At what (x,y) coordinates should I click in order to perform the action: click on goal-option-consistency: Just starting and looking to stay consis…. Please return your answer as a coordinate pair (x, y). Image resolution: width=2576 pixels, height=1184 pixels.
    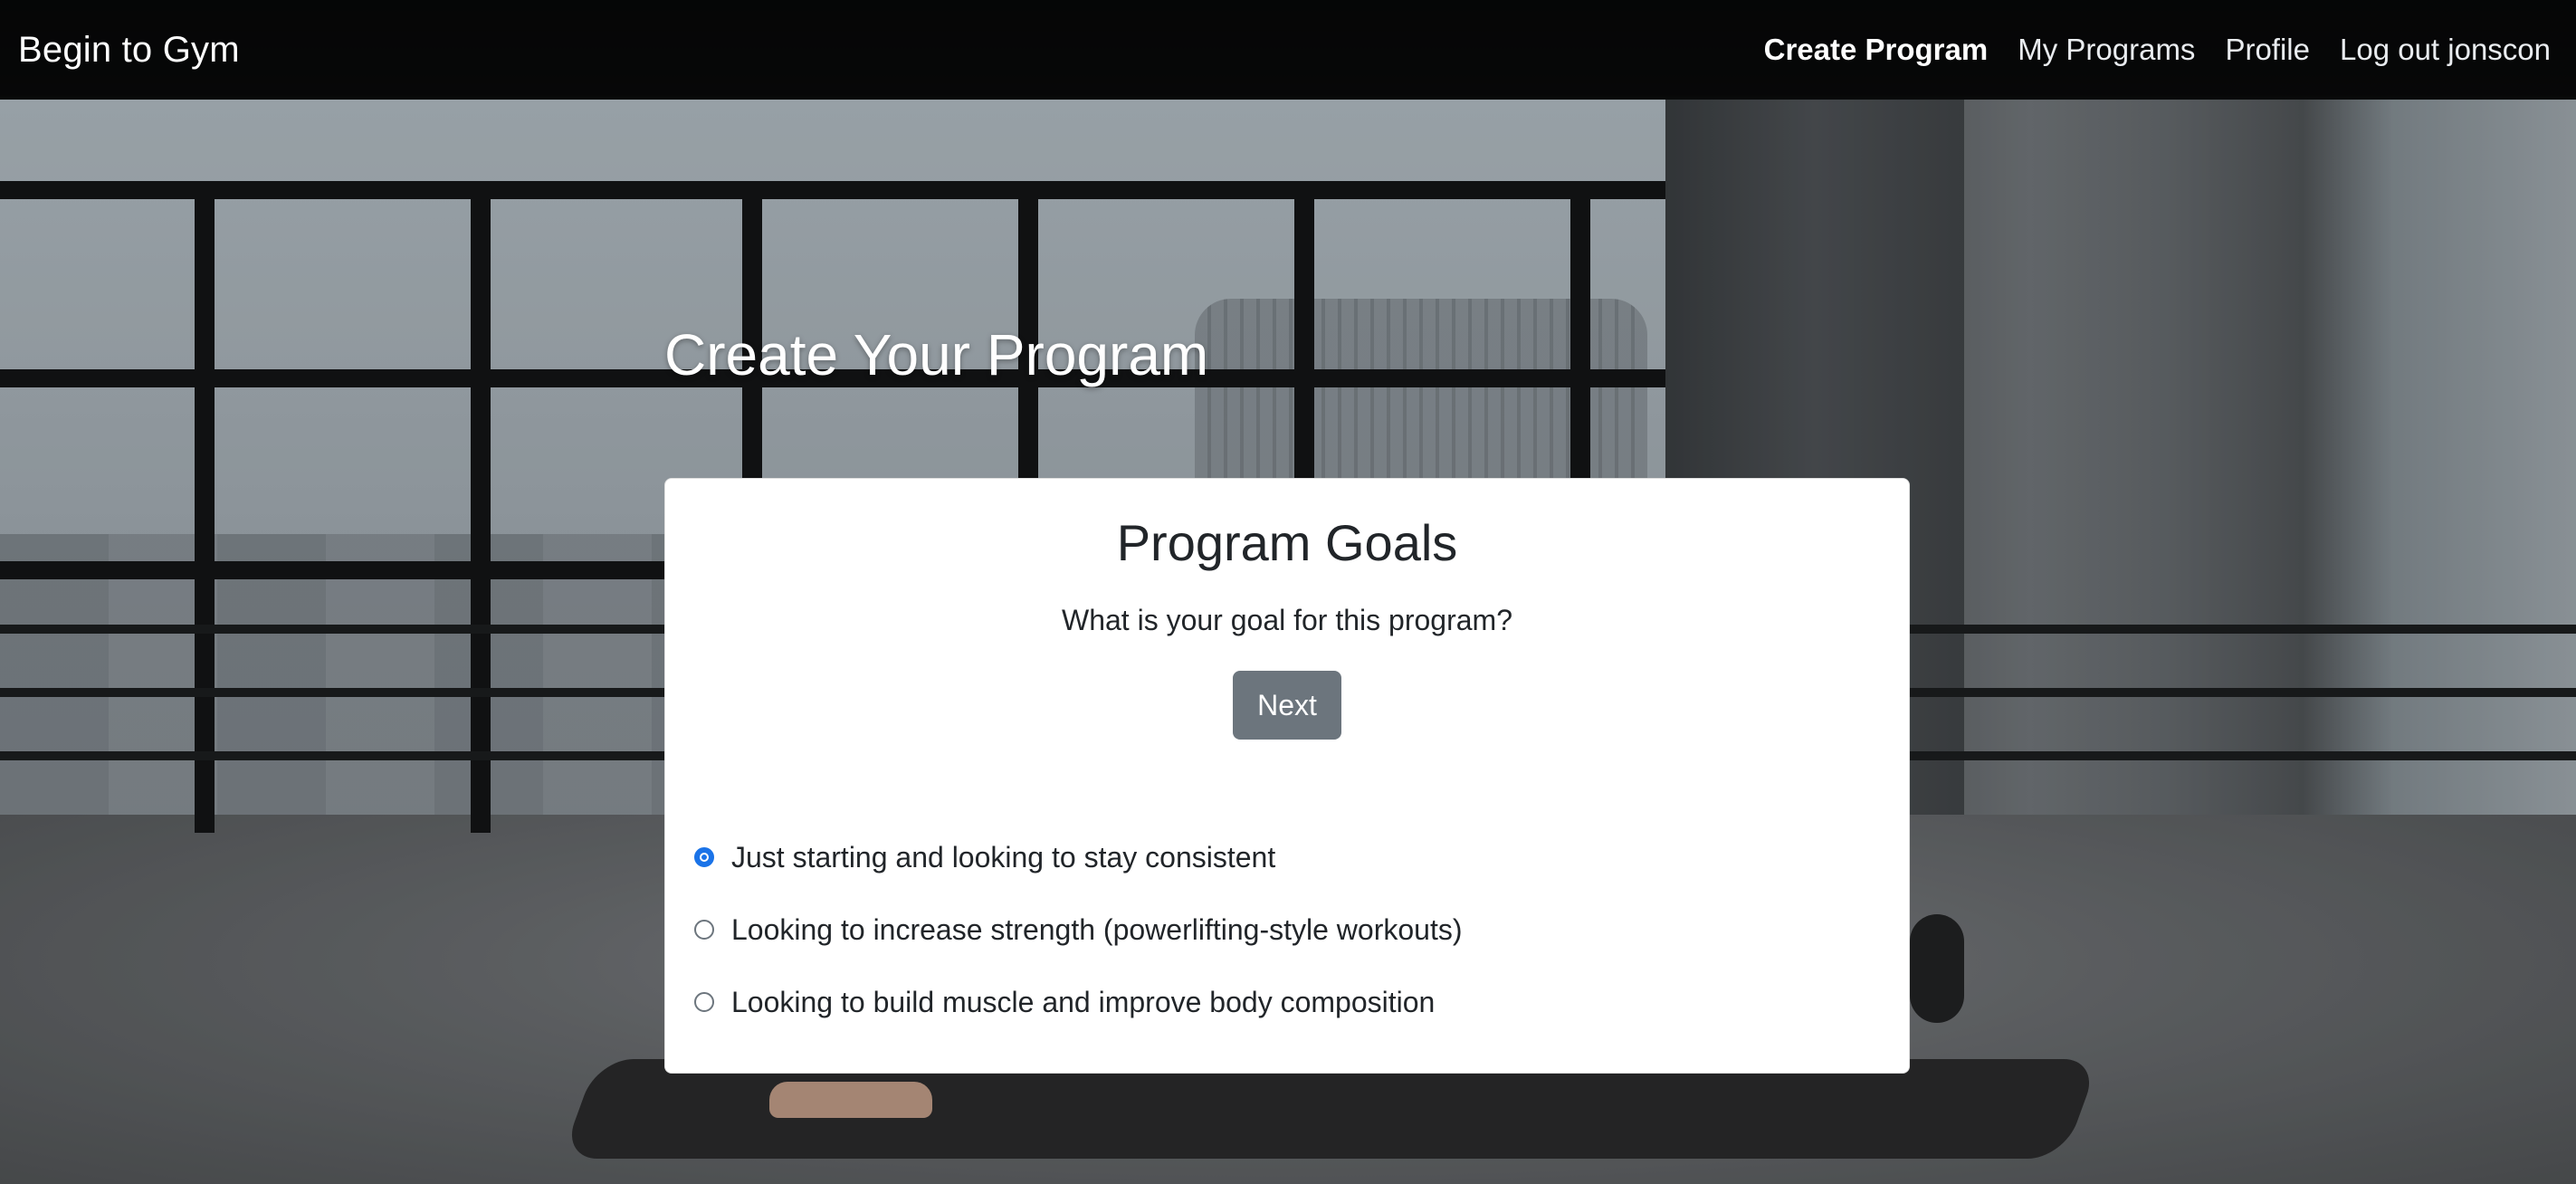
    Looking at the image, I should click on (1078, 857).